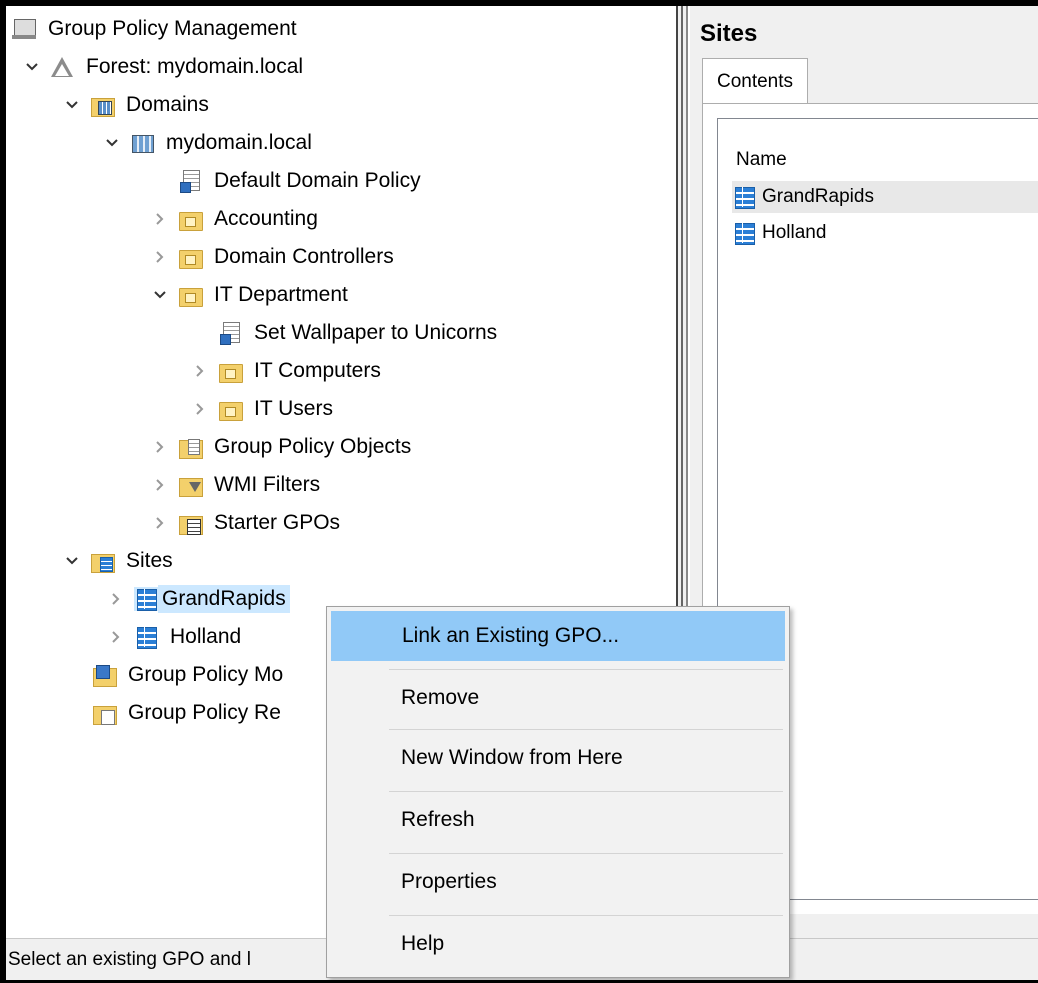 The height and width of the screenshot is (983, 1038). Describe the element at coordinates (266, 218) in the screenshot. I see `tree-item-label: Accounting` at that location.